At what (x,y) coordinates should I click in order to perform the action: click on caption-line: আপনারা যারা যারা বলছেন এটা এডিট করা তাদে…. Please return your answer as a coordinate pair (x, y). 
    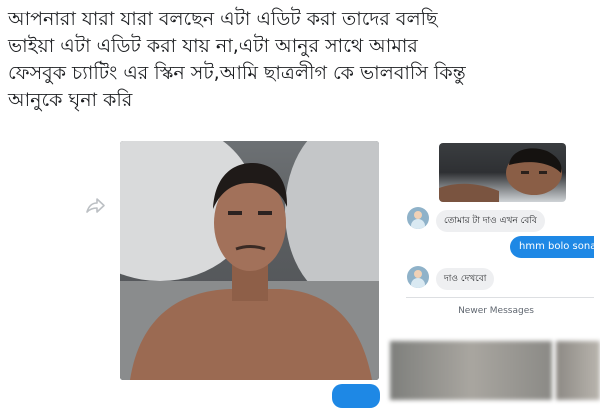
    Looking at the image, I should click on (223, 19).